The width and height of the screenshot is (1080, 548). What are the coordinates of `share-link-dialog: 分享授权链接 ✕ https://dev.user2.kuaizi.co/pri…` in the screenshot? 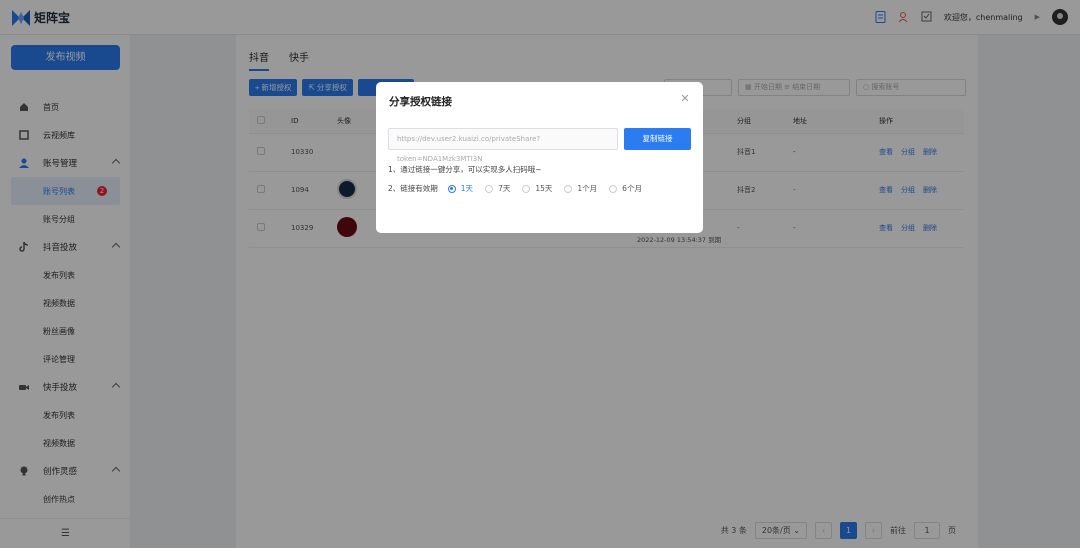 It's located at (539, 157).